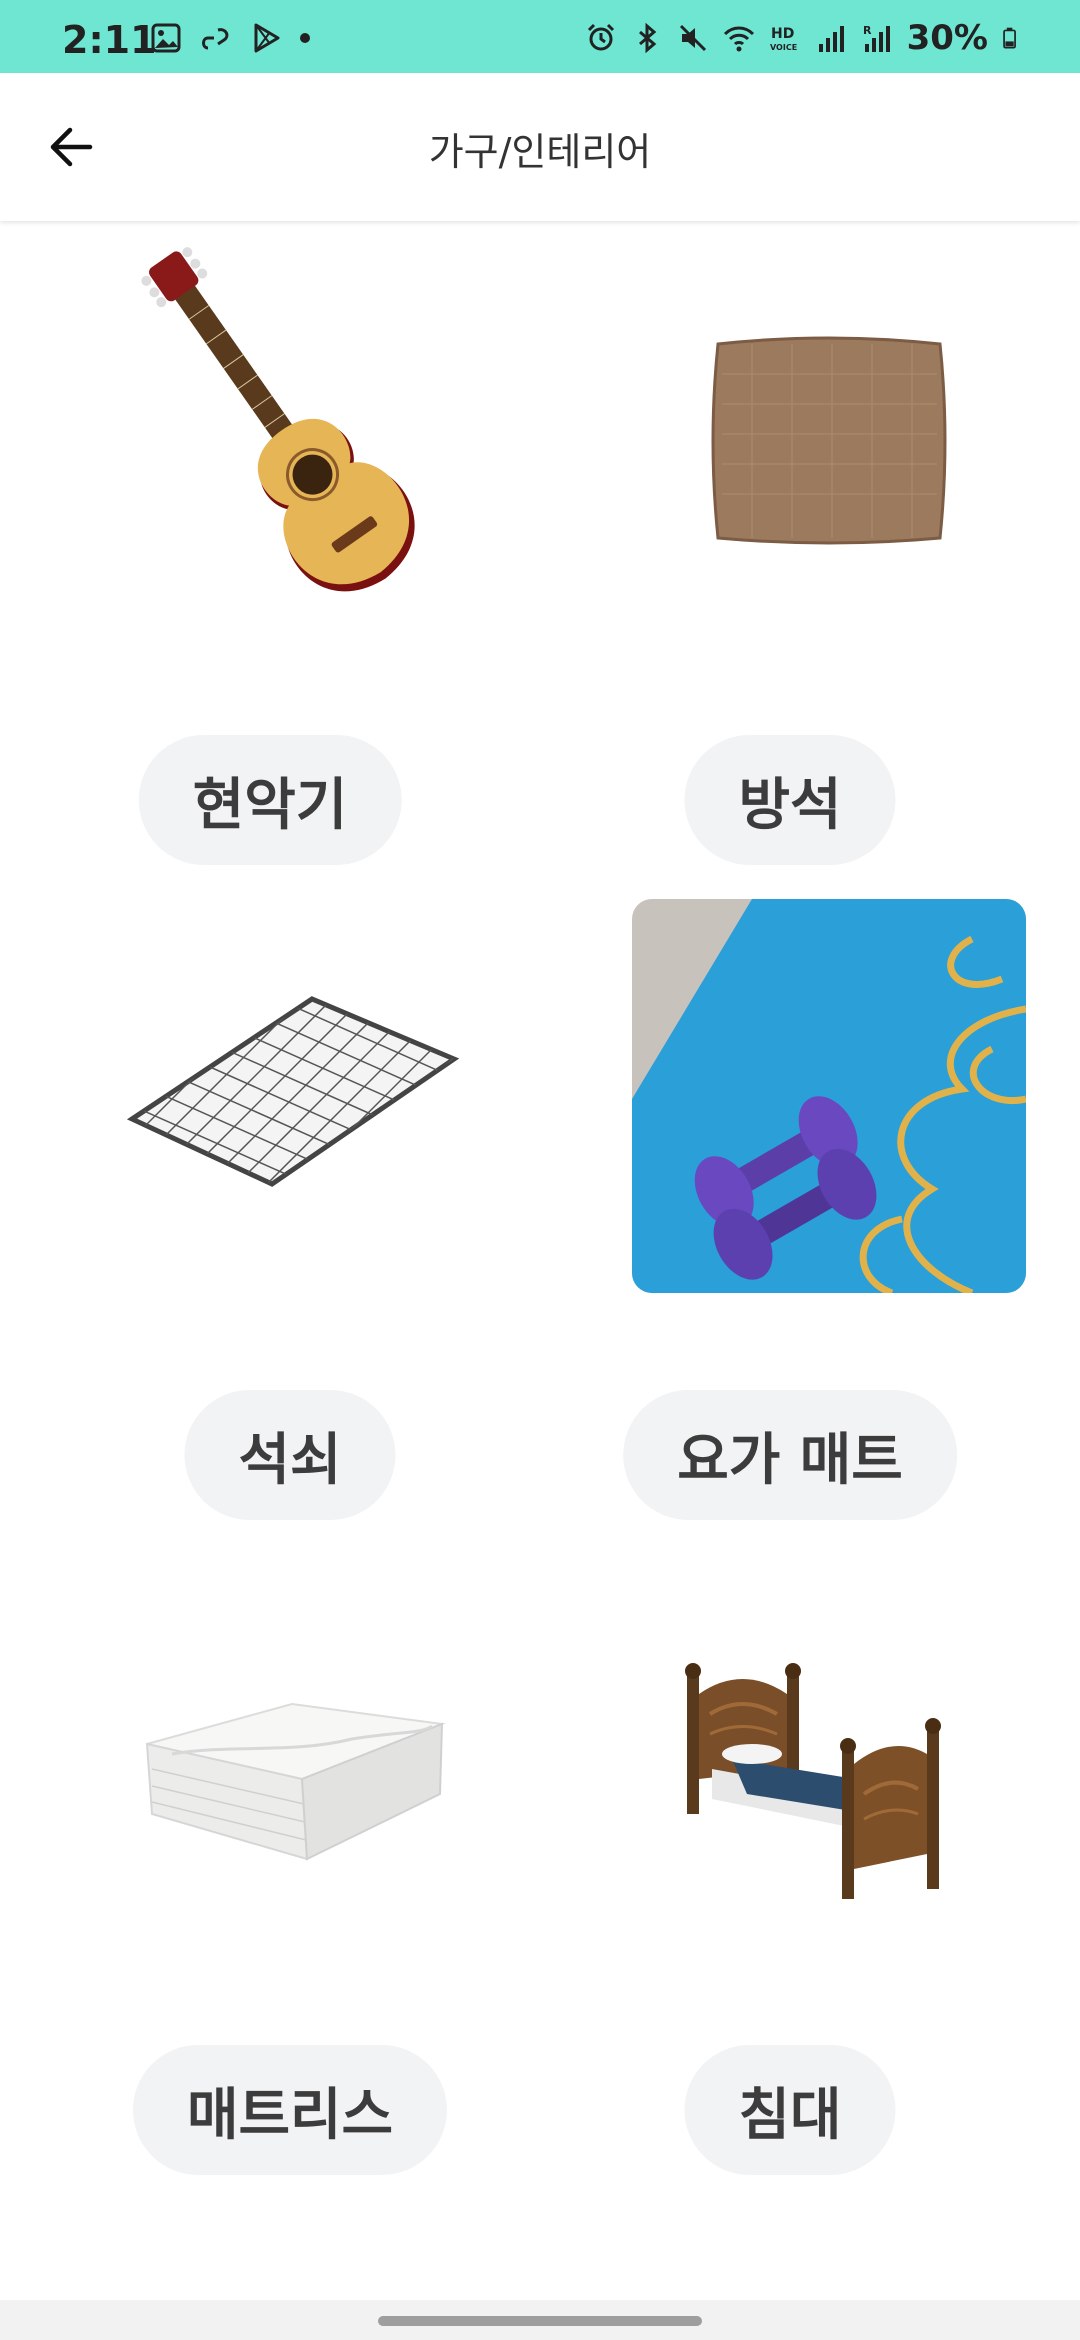  Describe the element at coordinates (790, 2110) in the screenshot. I see `category-label: 침대` at that location.